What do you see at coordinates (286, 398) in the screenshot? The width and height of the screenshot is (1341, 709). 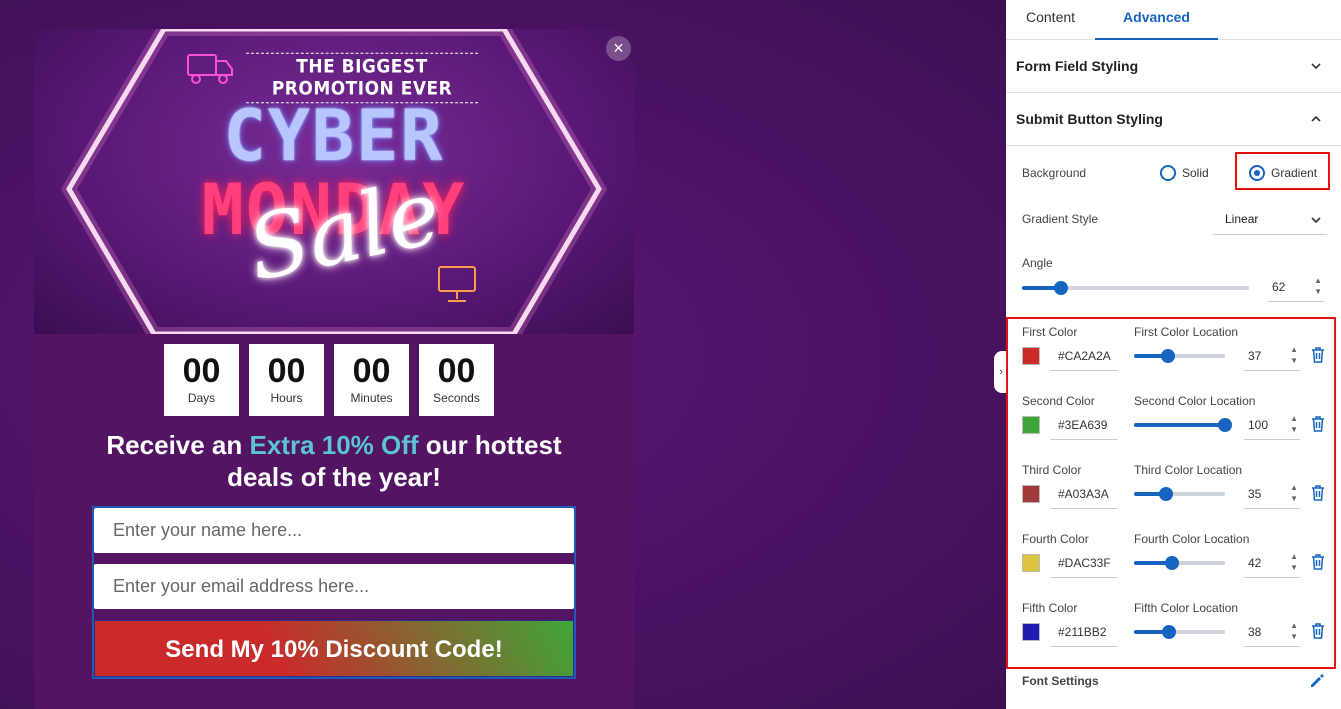 I see `countdown-label: Hours` at bounding box center [286, 398].